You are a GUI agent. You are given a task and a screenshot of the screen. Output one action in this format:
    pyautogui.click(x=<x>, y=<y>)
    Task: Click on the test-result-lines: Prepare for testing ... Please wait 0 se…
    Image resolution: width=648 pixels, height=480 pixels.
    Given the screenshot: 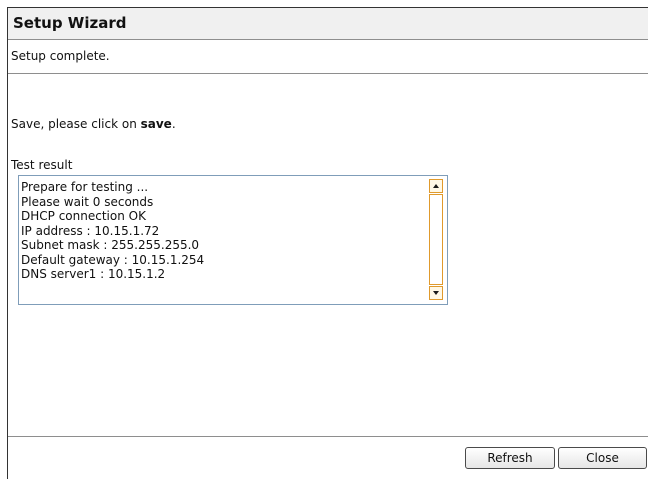 What is the action you would take?
    pyautogui.click(x=223, y=231)
    